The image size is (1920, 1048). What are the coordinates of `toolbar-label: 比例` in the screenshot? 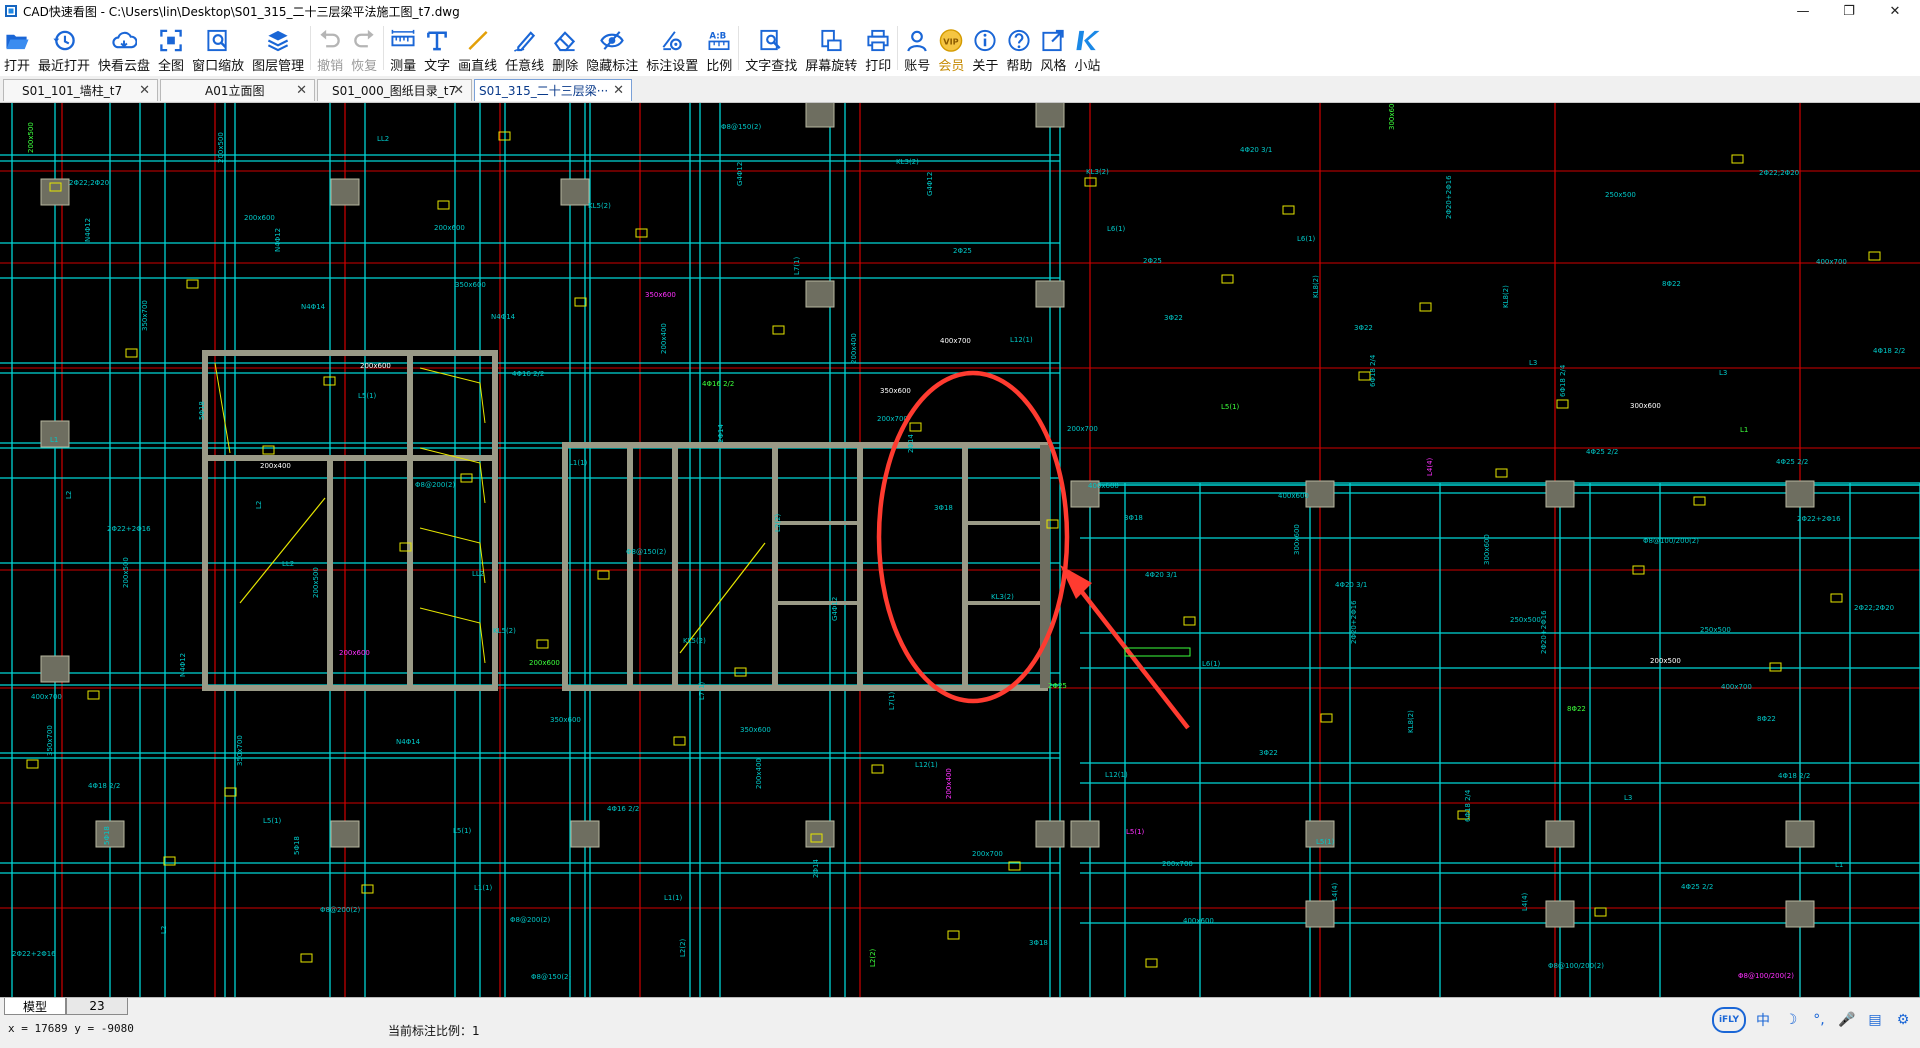 It's located at (719, 66).